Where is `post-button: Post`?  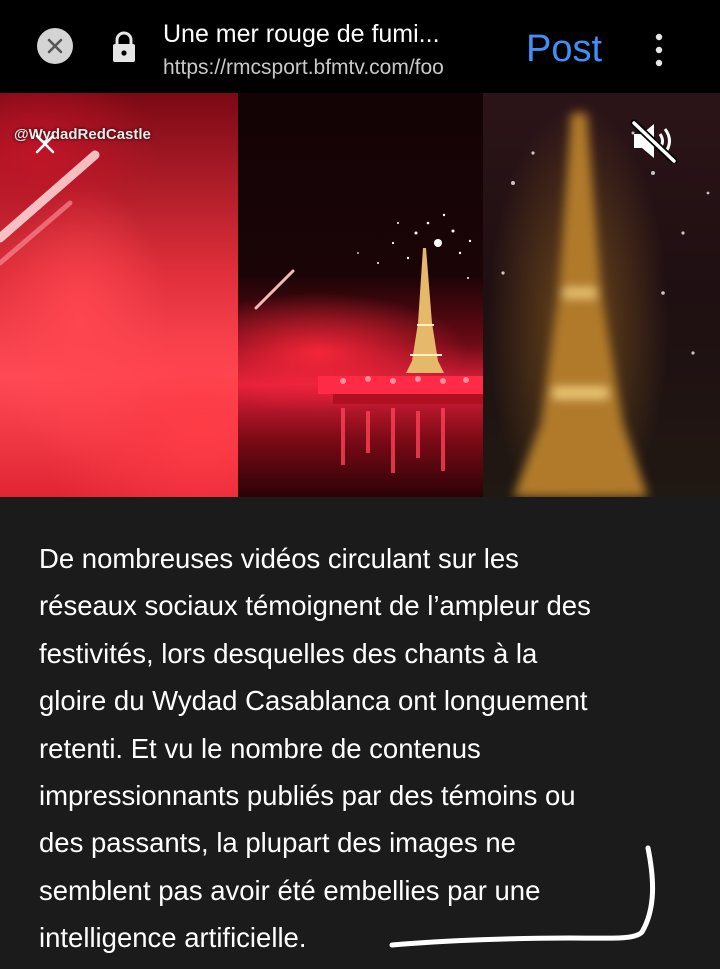 post-button: Post is located at coordinates (564, 49).